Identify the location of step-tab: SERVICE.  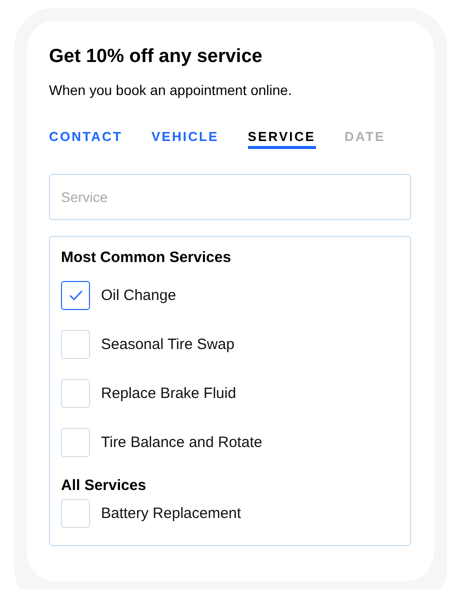
(282, 138).